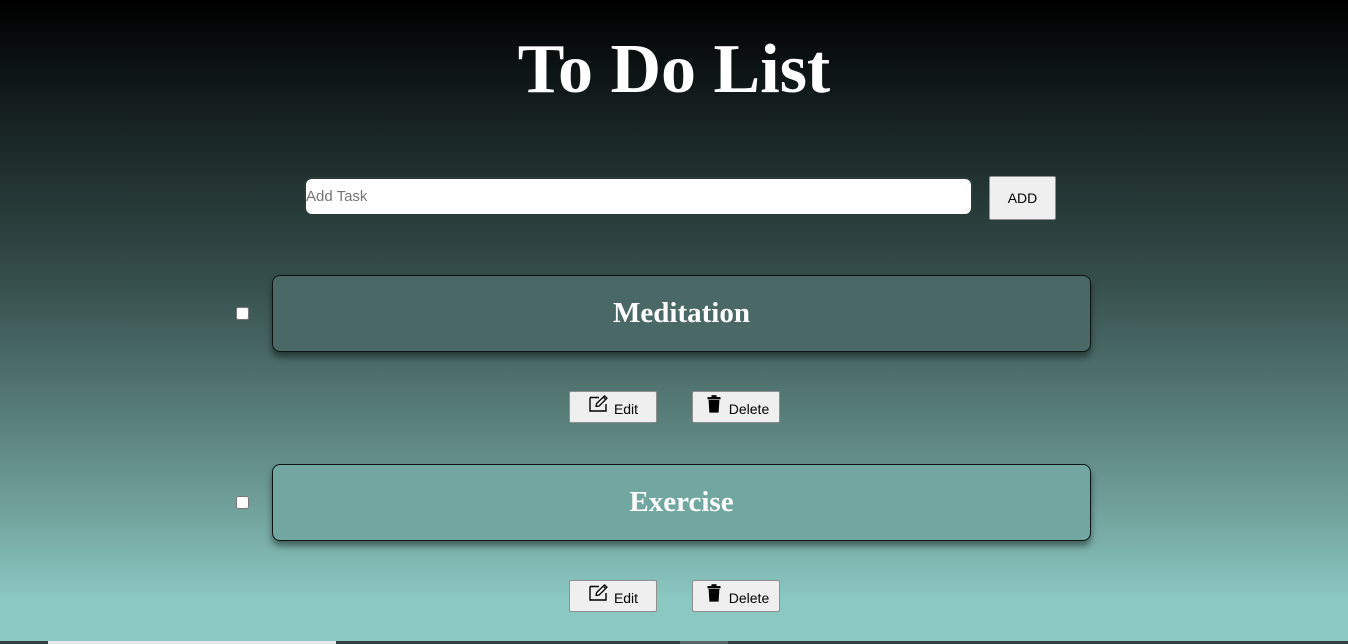  I want to click on task-item: Meditation, so click(681, 313).